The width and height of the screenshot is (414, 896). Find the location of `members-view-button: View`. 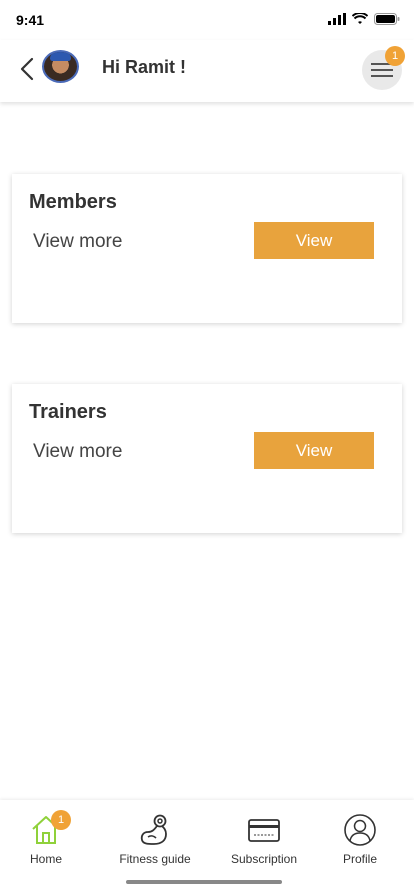

members-view-button: View is located at coordinates (314, 240).